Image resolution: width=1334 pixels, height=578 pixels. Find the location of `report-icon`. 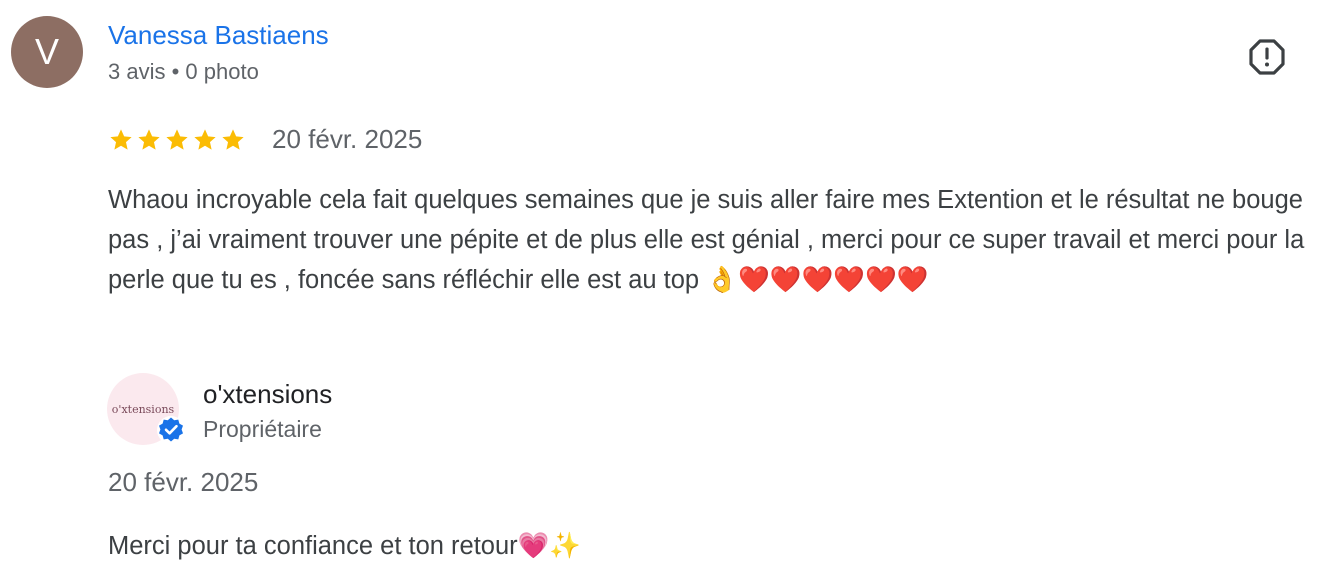

report-icon is located at coordinates (1267, 57).